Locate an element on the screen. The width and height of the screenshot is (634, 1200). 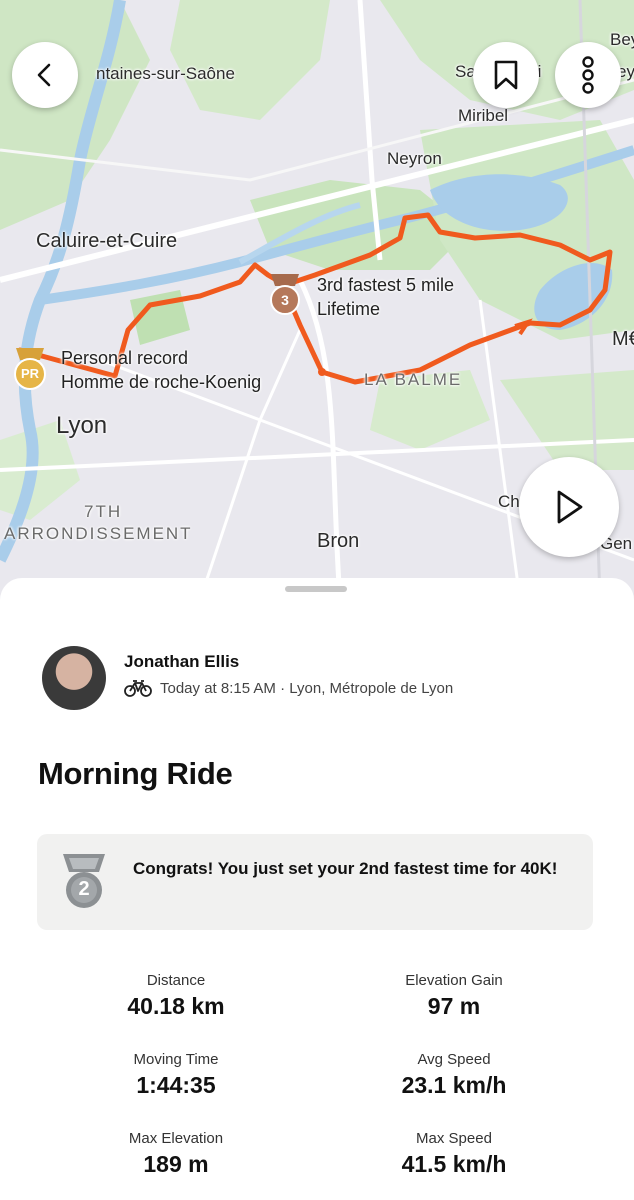
pr-medal-icon: PR is located at coordinates (30, 369).